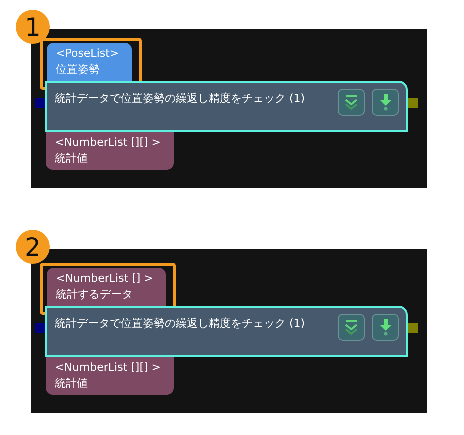 The width and height of the screenshot is (464, 435). Describe the element at coordinates (33, 247) in the screenshot. I see `step-badge: 2` at that location.